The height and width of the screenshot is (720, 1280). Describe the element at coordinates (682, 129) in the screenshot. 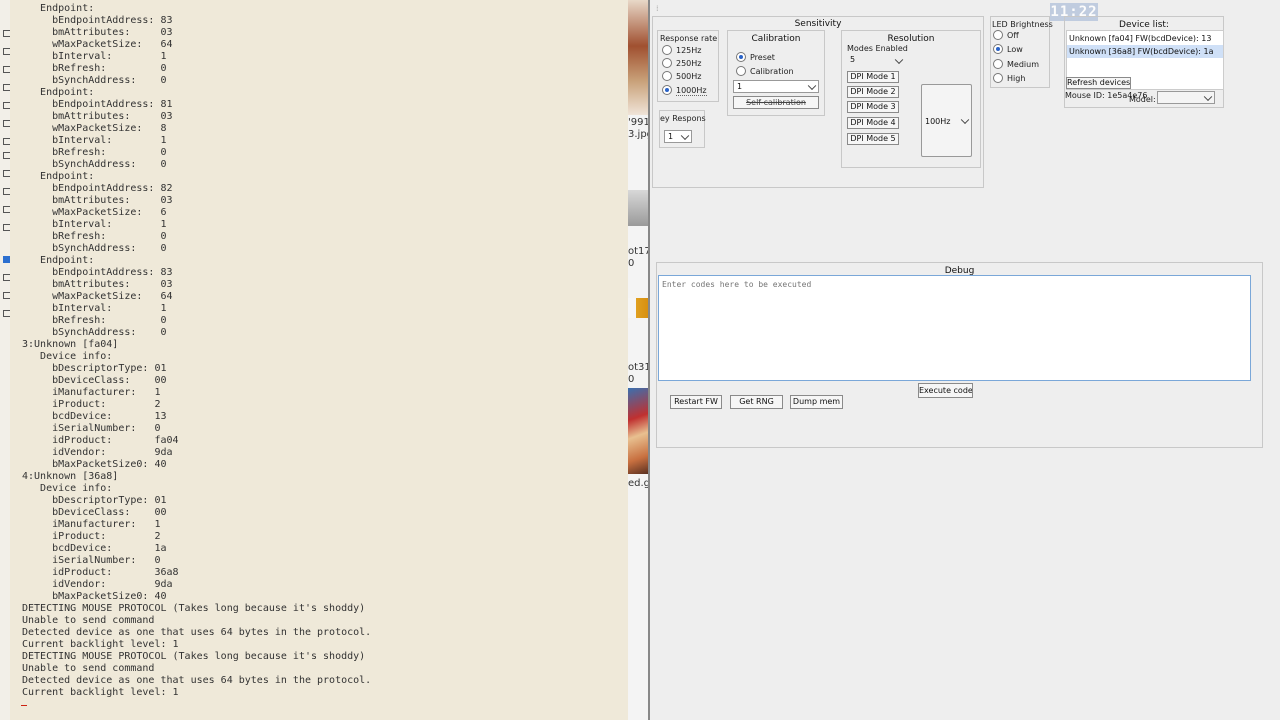

I see `key-response-group: ey Respons 1` at that location.